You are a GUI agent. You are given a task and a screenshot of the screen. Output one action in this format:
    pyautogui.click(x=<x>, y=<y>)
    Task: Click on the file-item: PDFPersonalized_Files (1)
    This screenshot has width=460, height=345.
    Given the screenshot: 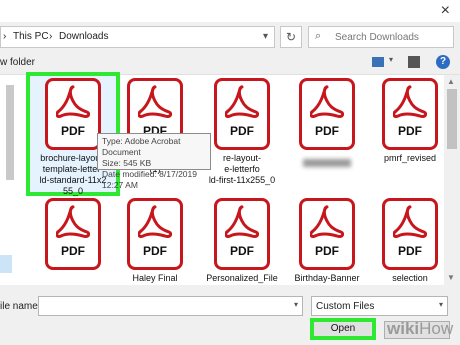 What is the action you would take?
    pyautogui.click(x=242, y=246)
    